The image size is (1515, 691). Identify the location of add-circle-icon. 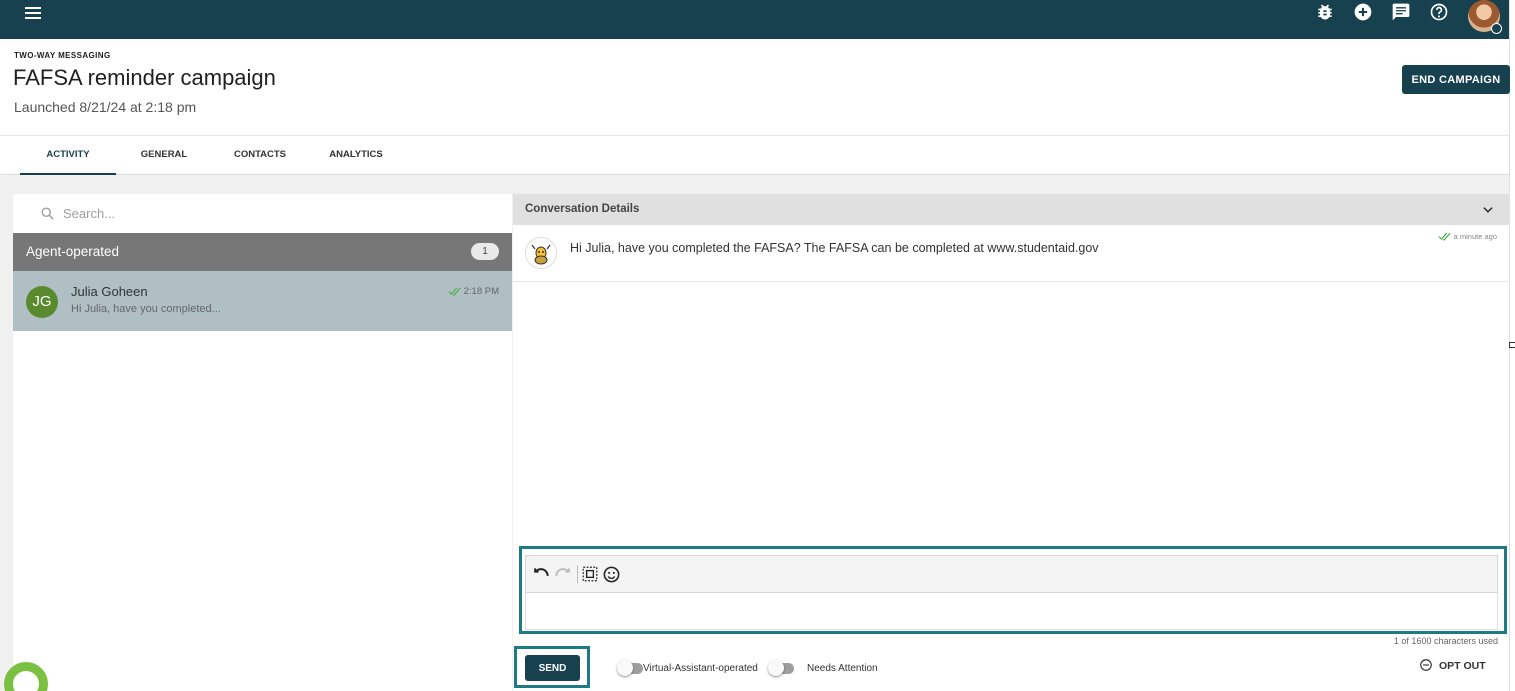
(1364, 13).